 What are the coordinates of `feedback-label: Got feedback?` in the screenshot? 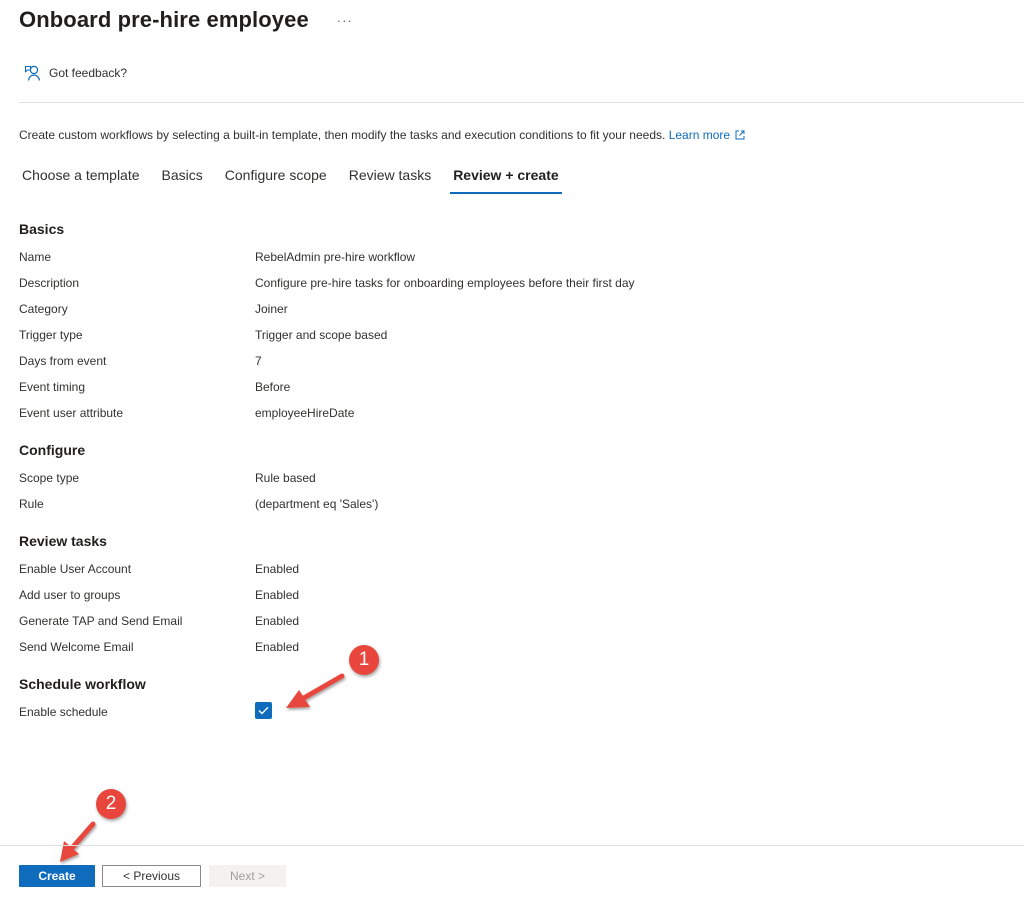 It's located at (88, 73).